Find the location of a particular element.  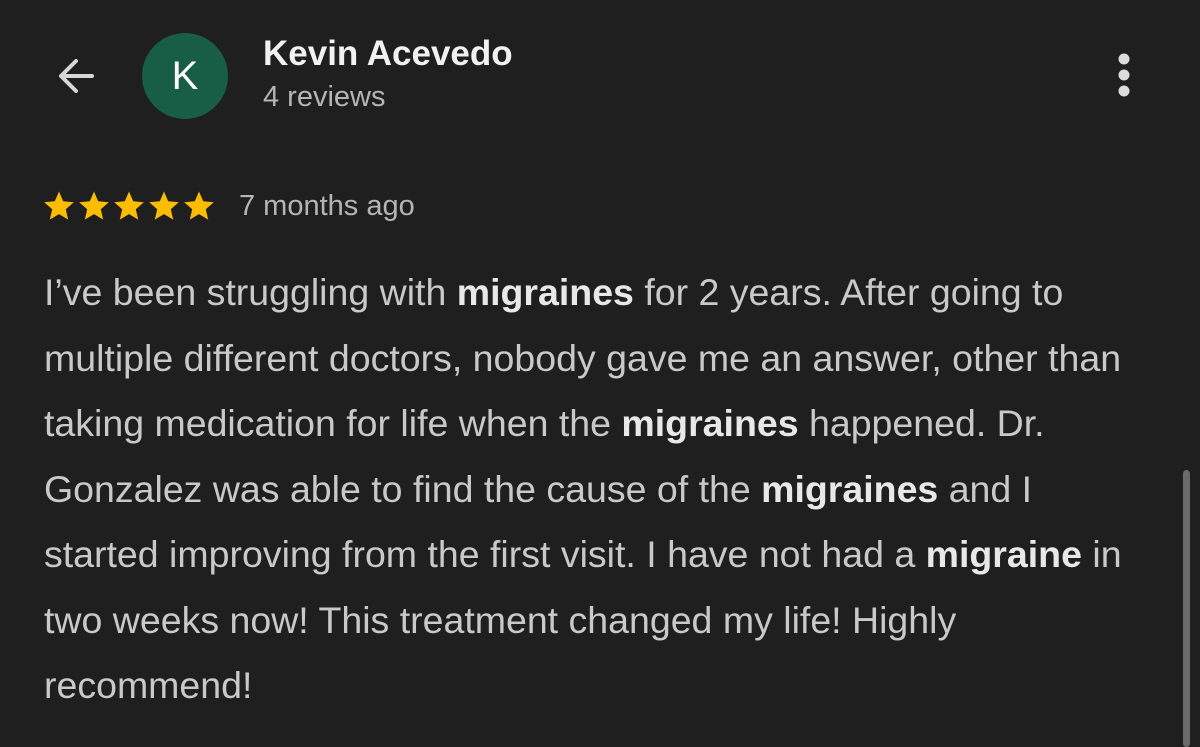

star-rating is located at coordinates (129, 206).